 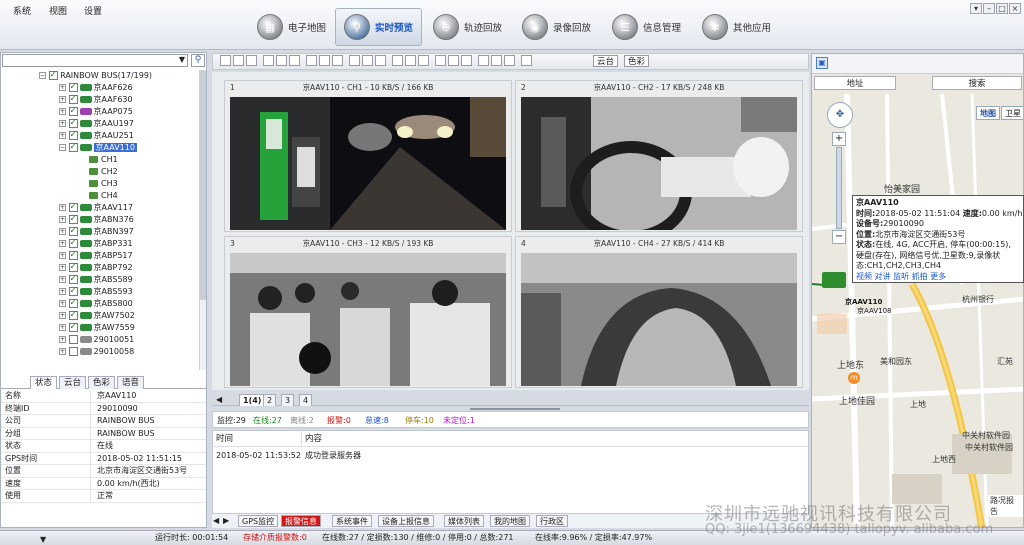 What do you see at coordinates (99, 123) in the screenshot?
I see `tree-vehicle: + 京AAU197` at bounding box center [99, 123].